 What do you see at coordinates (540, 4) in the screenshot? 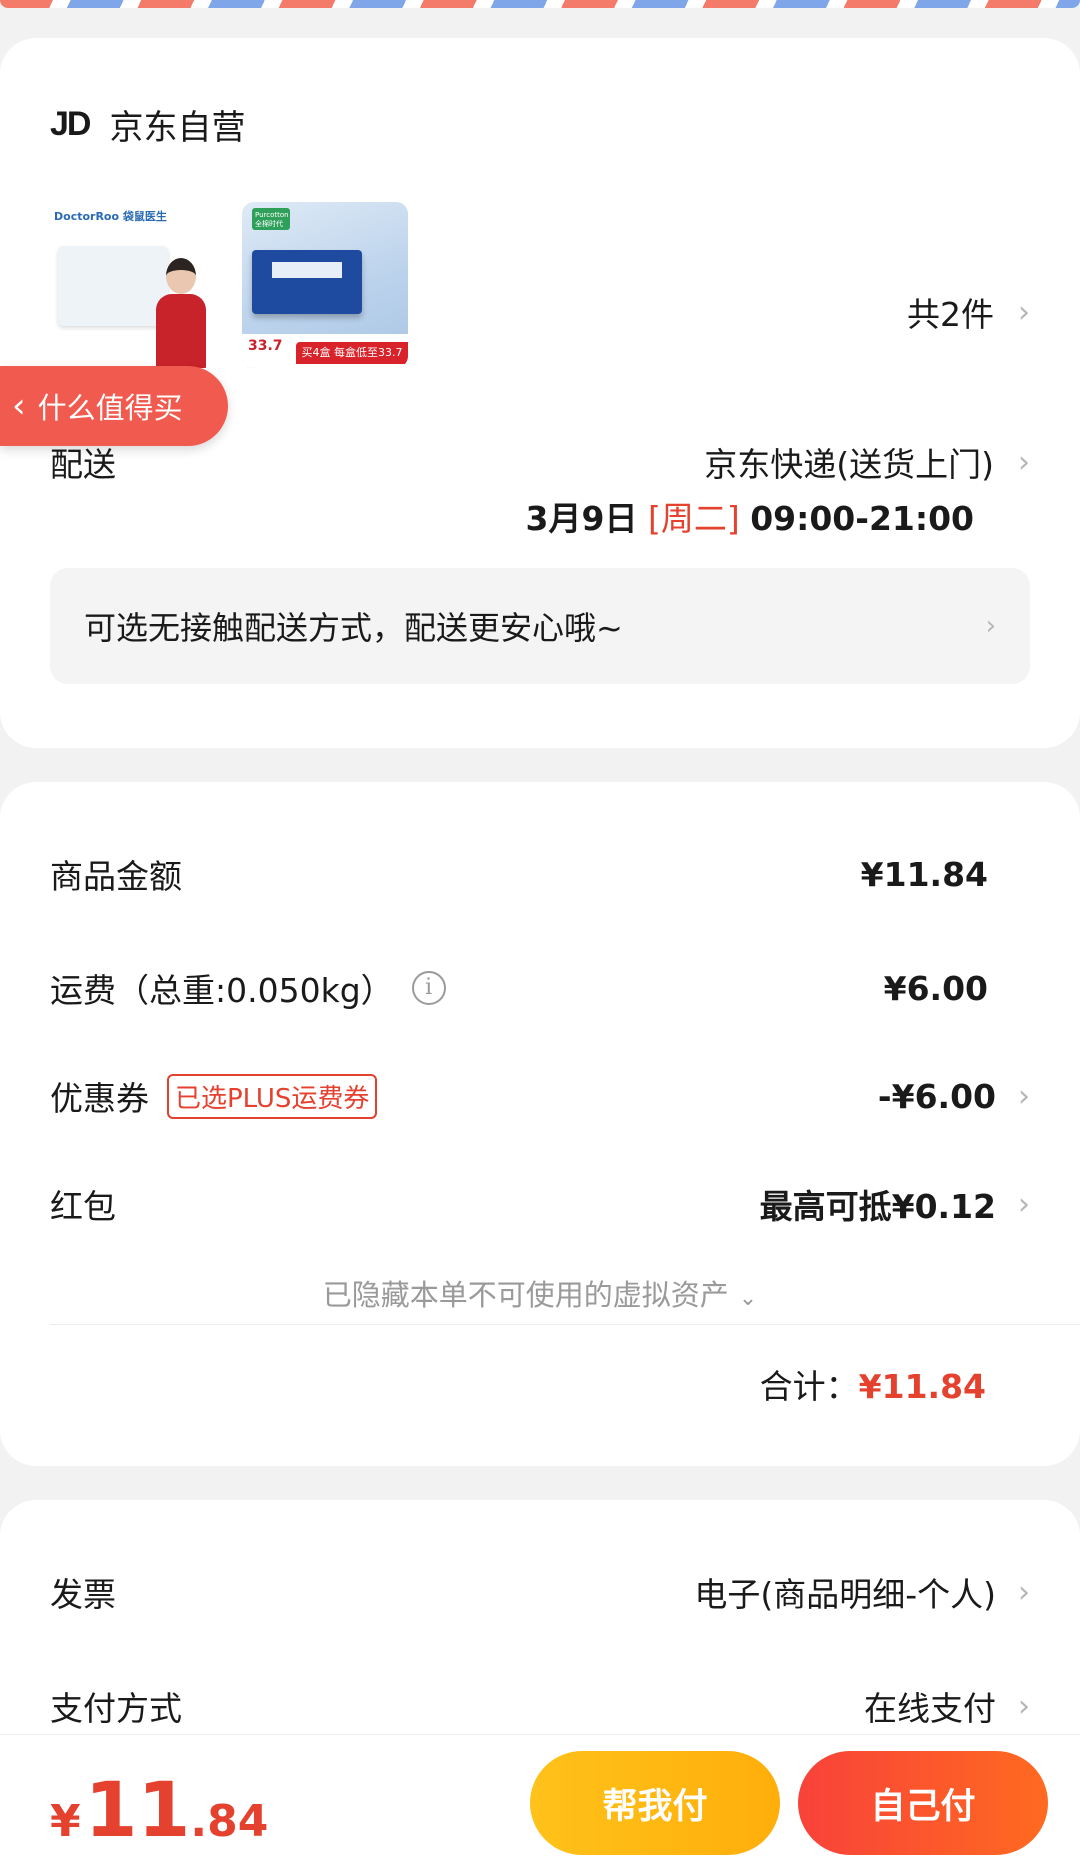
I see `airmail-border` at bounding box center [540, 4].